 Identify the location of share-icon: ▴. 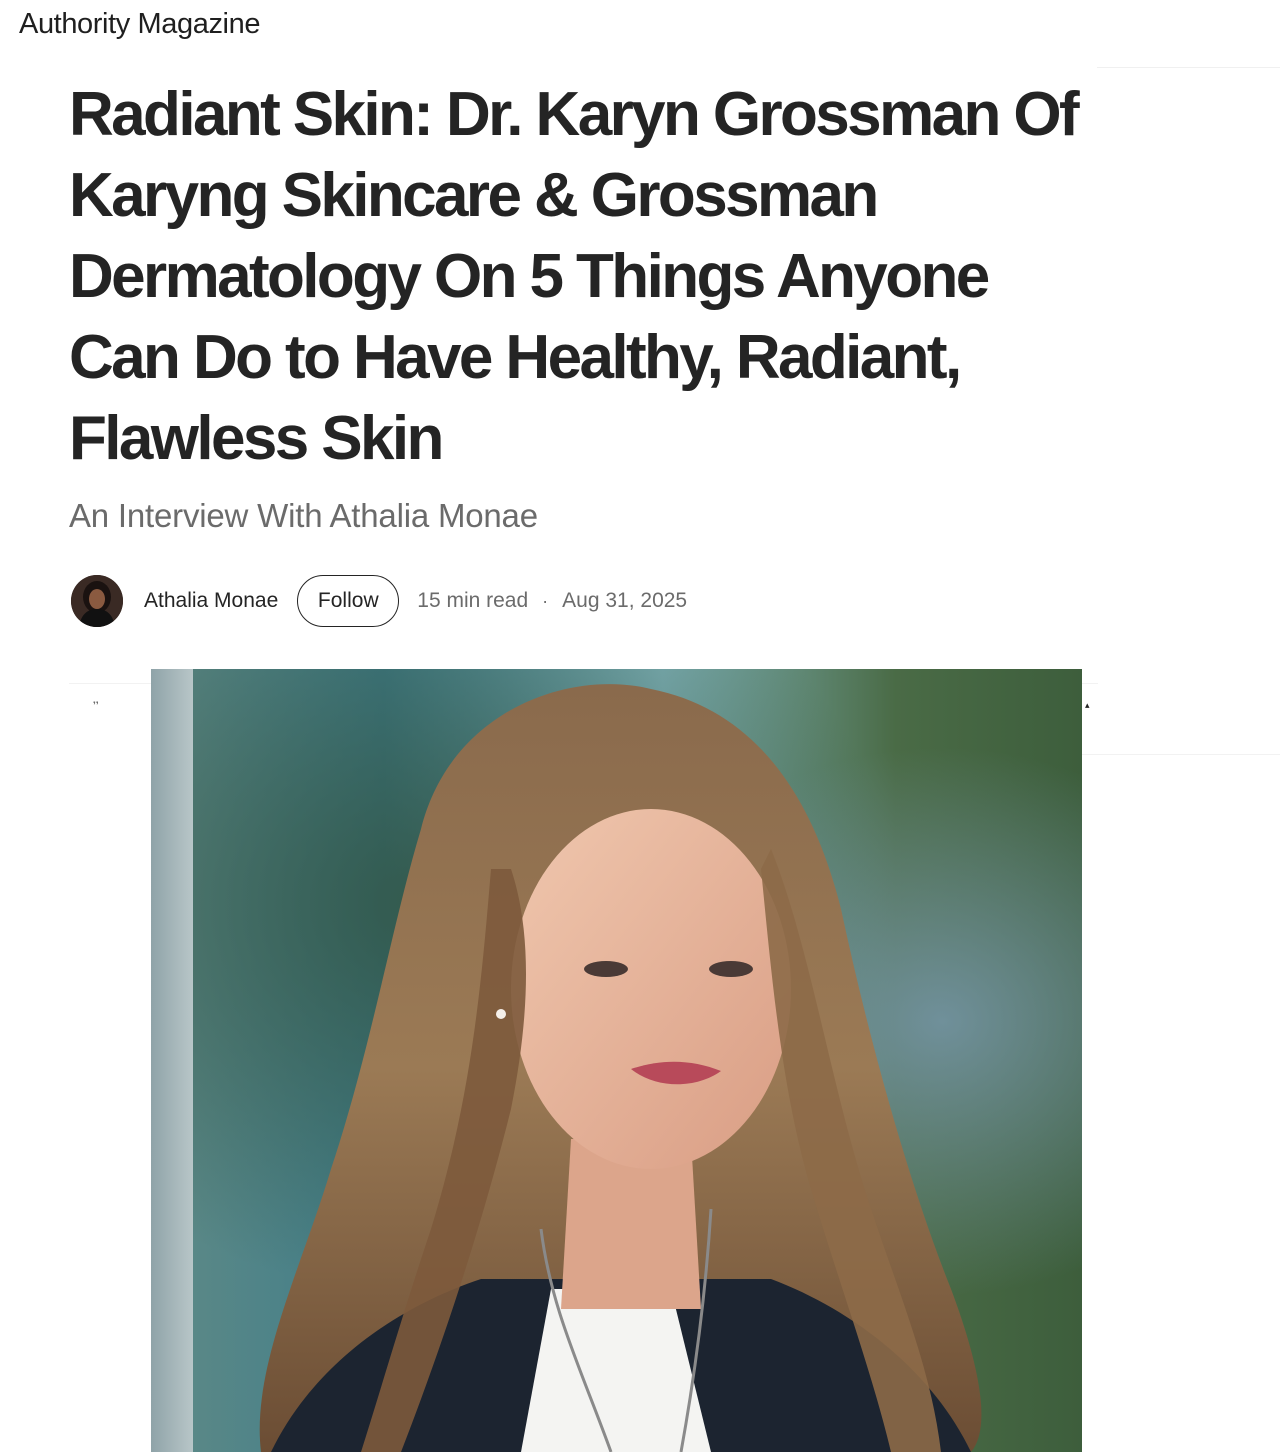
(1087, 705).